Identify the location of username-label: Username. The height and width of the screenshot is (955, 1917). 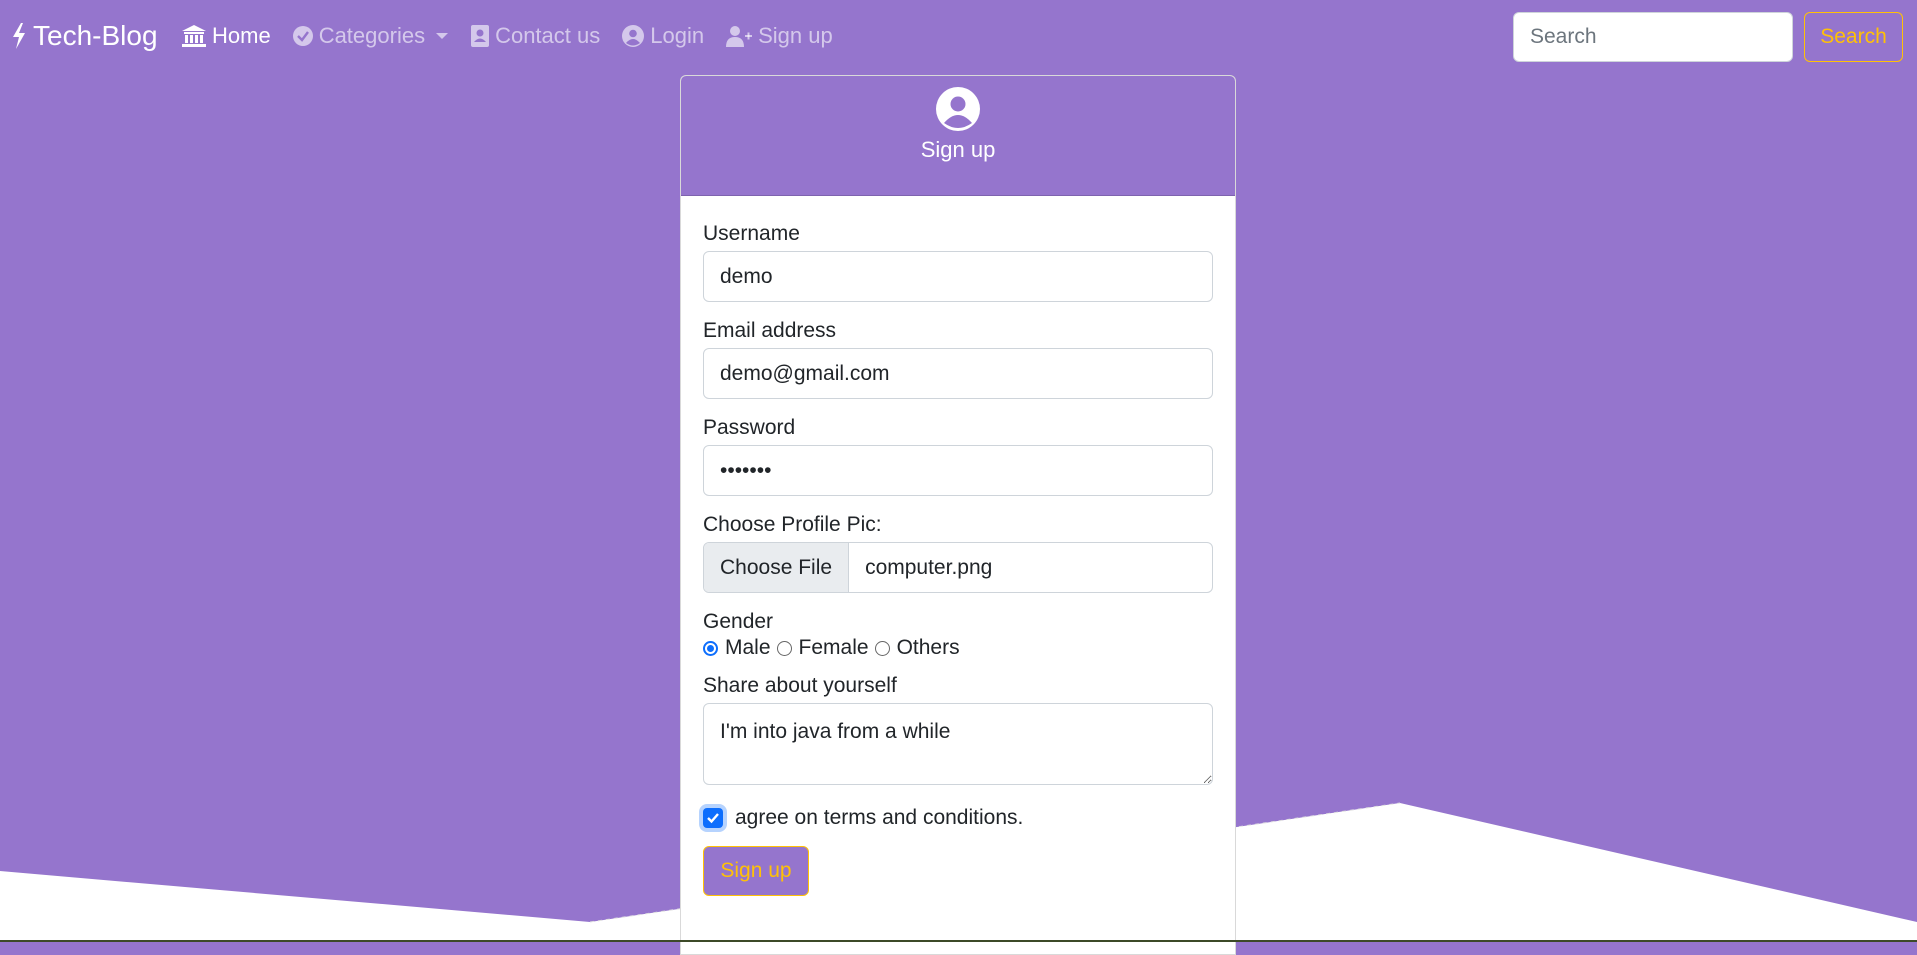
(751, 233).